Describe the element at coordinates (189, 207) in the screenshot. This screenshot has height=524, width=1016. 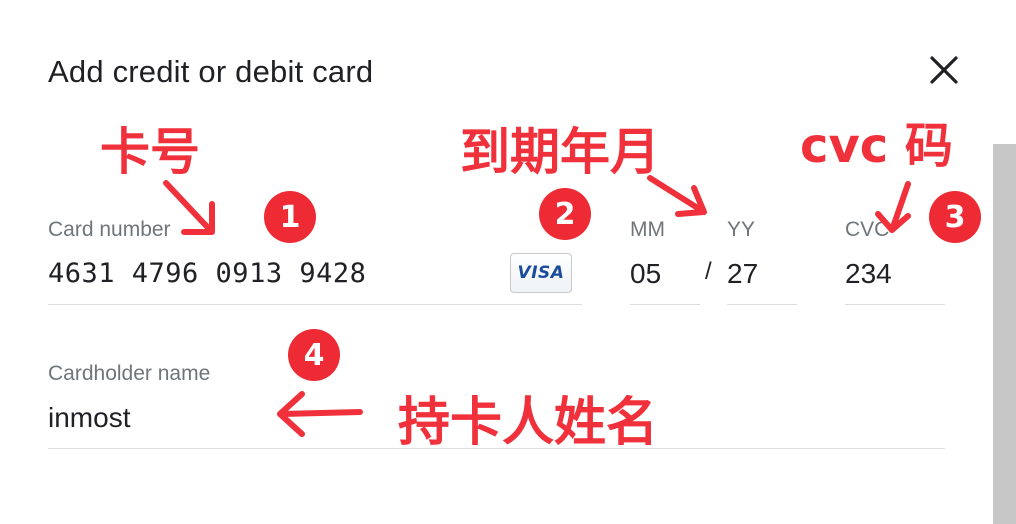
I see `arrow-card-number` at that location.